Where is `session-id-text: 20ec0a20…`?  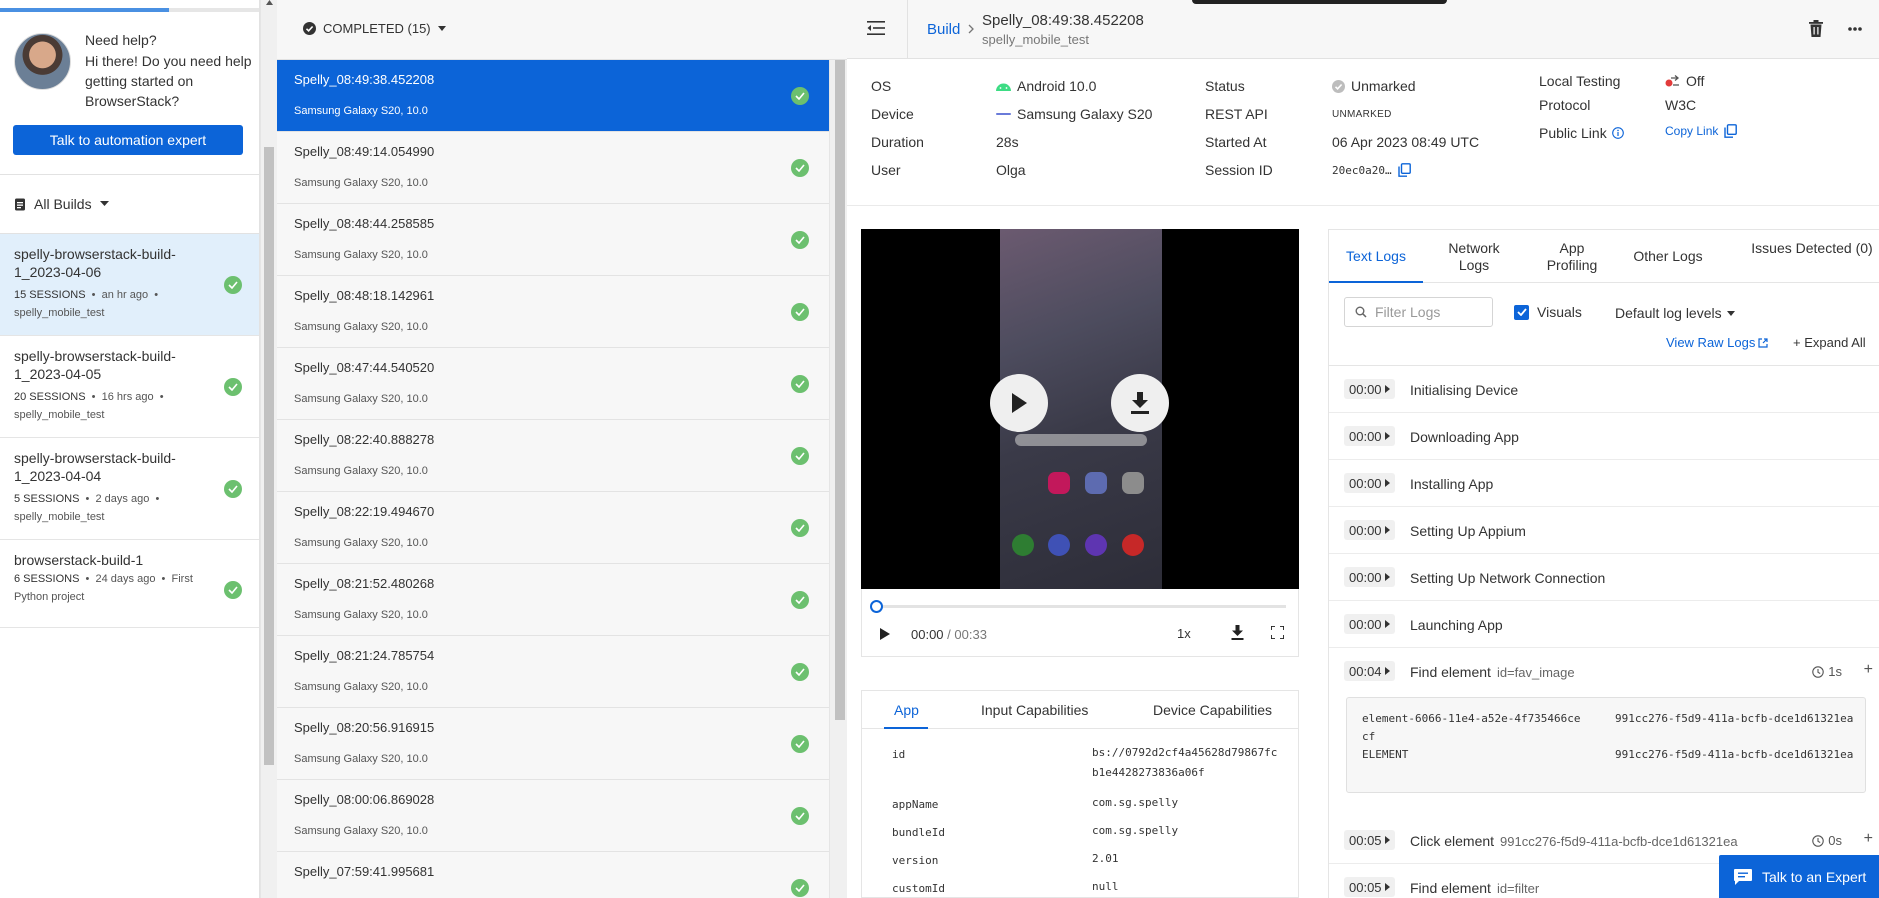 session-id-text: 20ec0a20… is located at coordinates (1362, 170).